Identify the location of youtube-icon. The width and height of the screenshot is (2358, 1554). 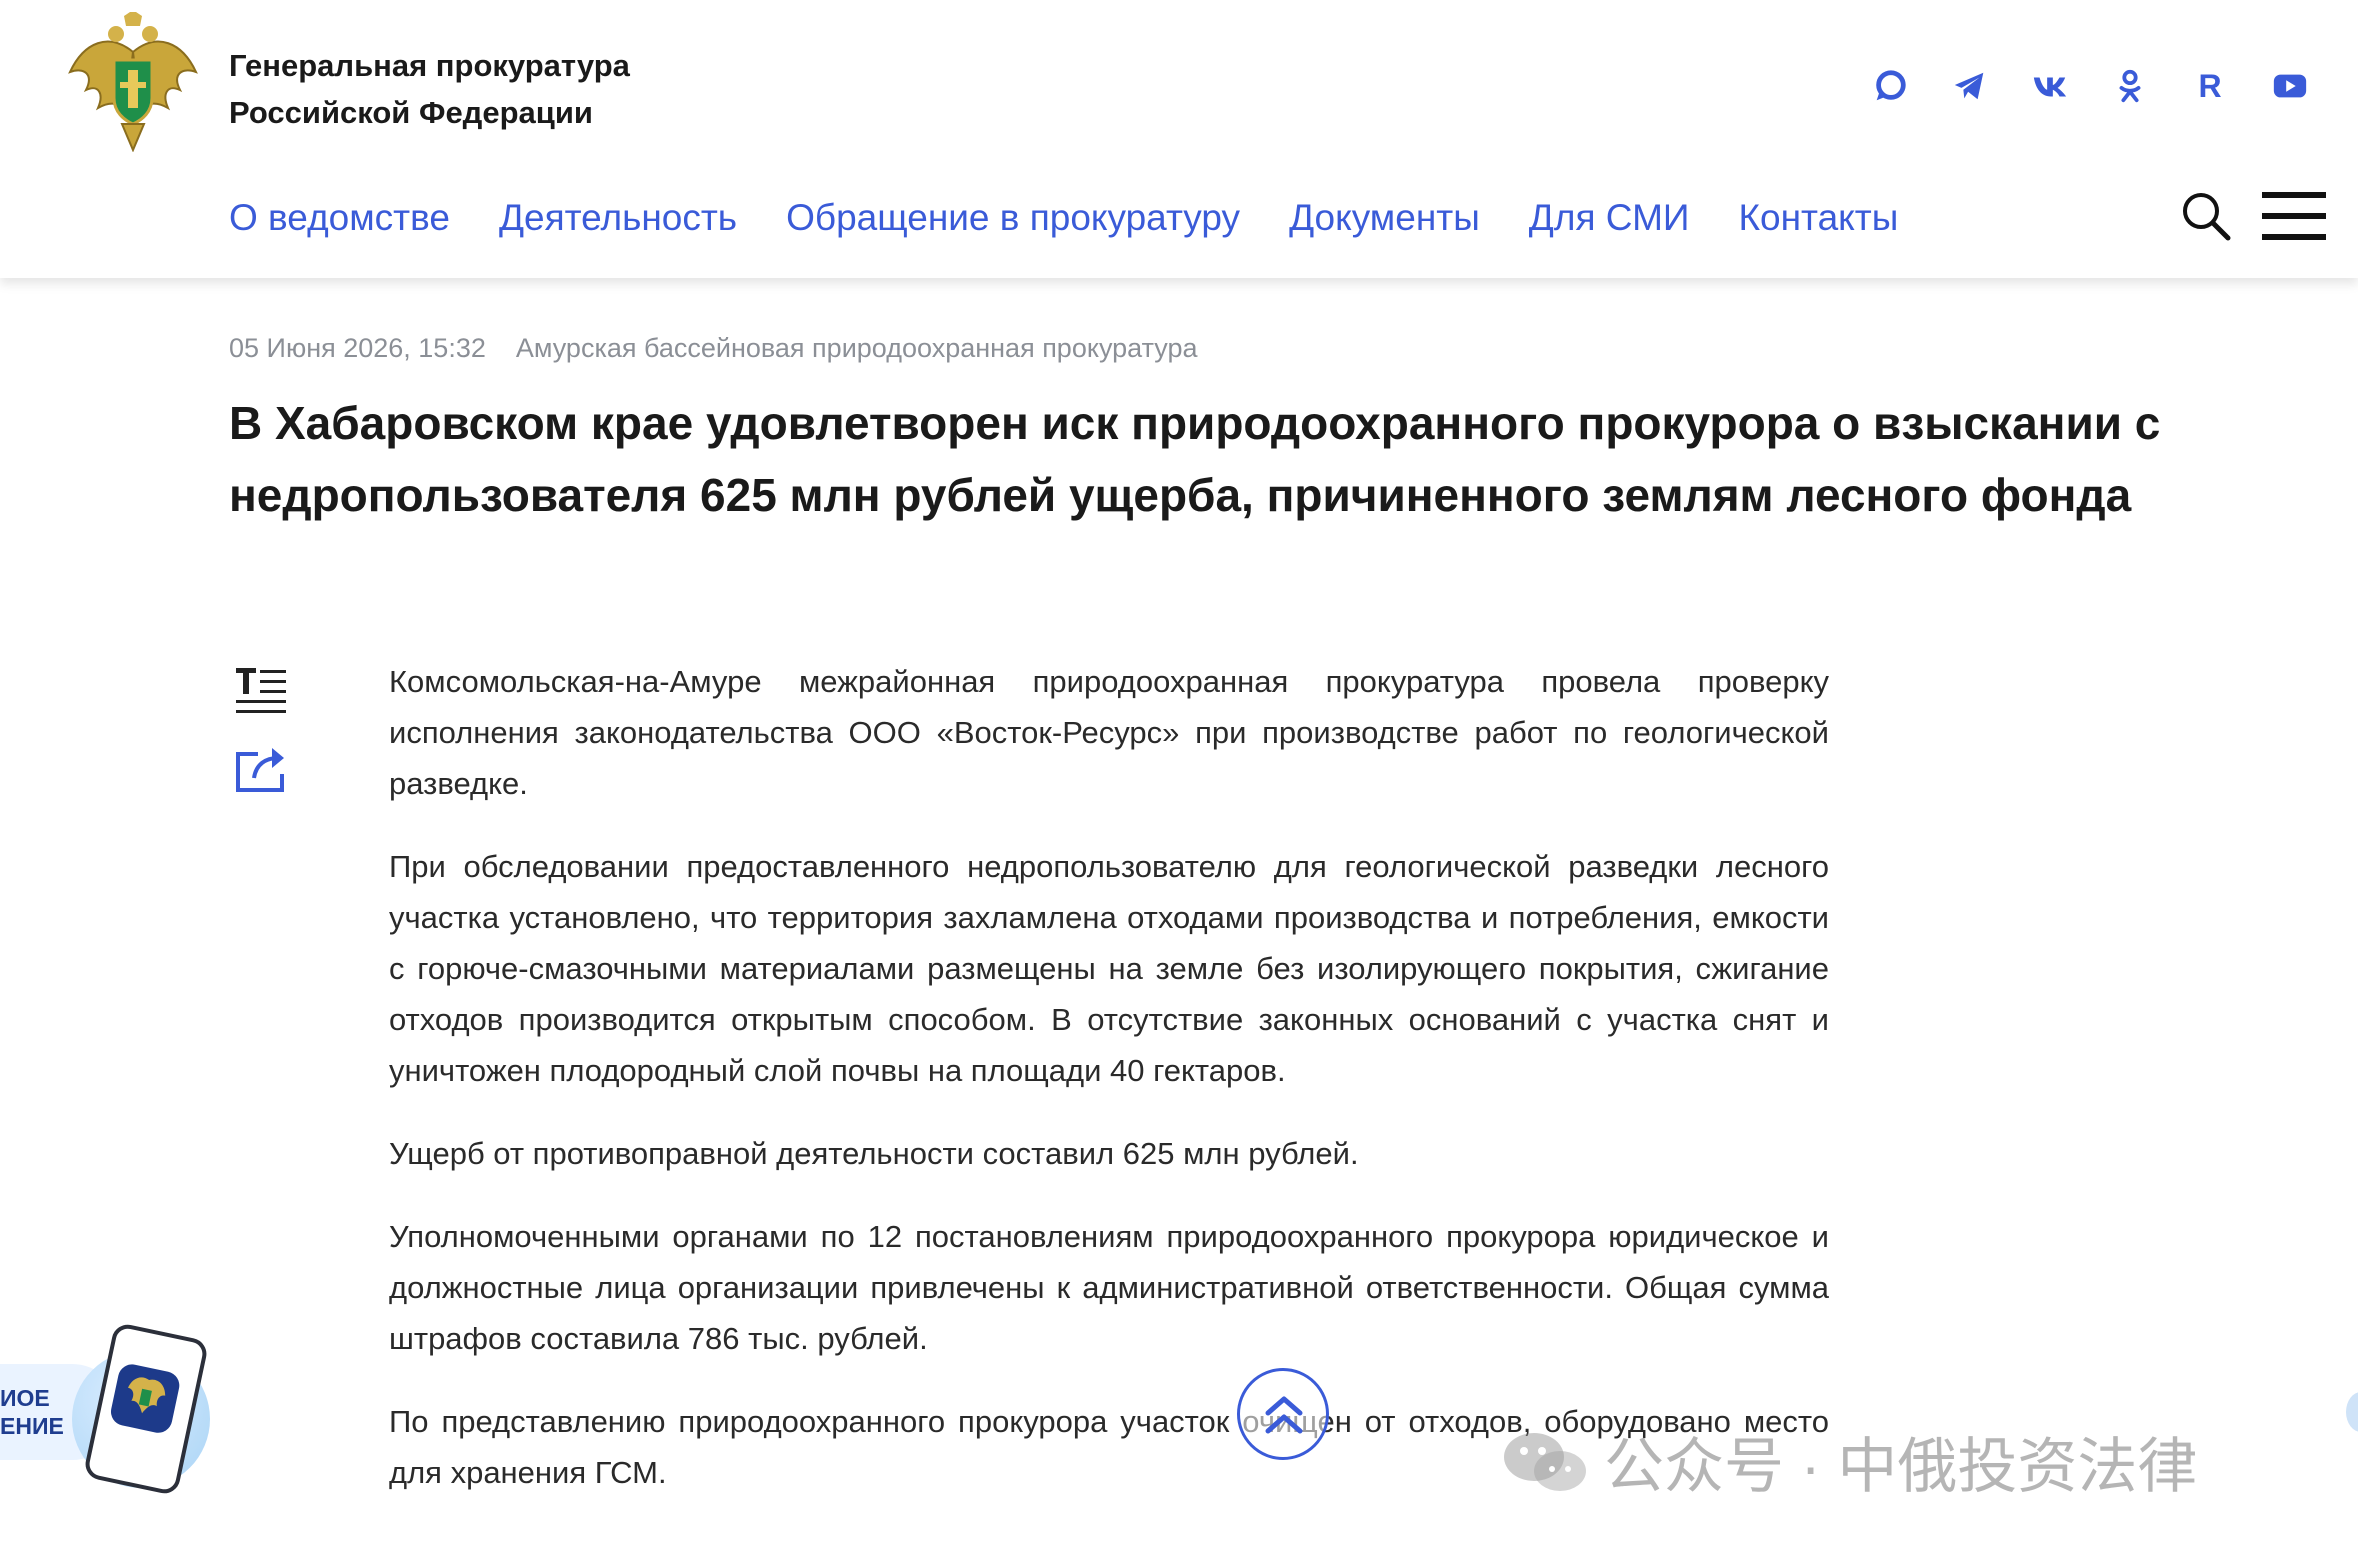
(2290, 86).